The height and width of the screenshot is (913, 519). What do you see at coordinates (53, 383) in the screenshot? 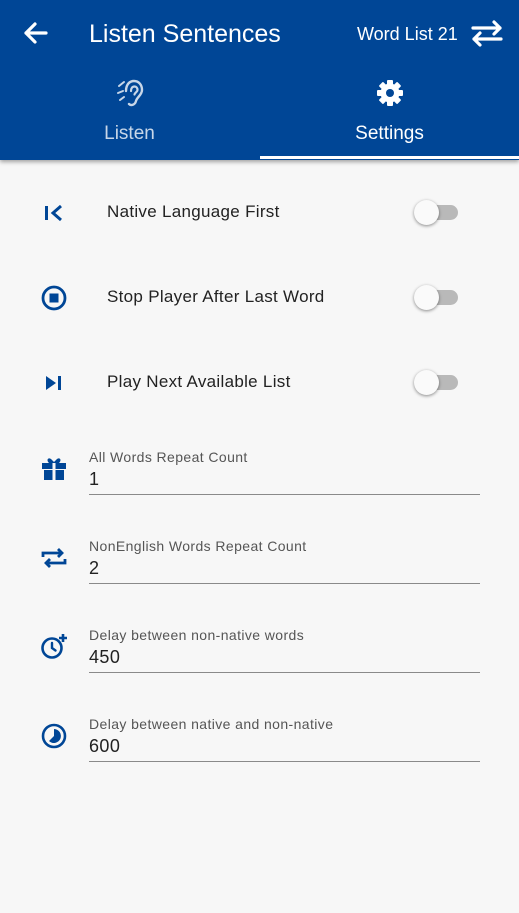
I see `skip-next-icon` at bounding box center [53, 383].